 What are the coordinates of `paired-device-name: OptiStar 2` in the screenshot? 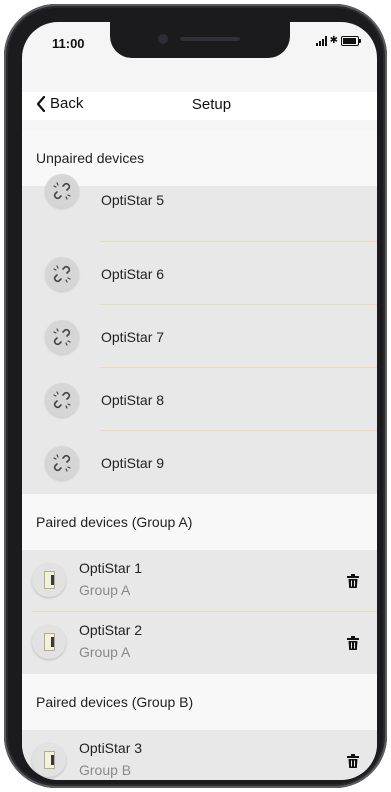 It's located at (111, 630).